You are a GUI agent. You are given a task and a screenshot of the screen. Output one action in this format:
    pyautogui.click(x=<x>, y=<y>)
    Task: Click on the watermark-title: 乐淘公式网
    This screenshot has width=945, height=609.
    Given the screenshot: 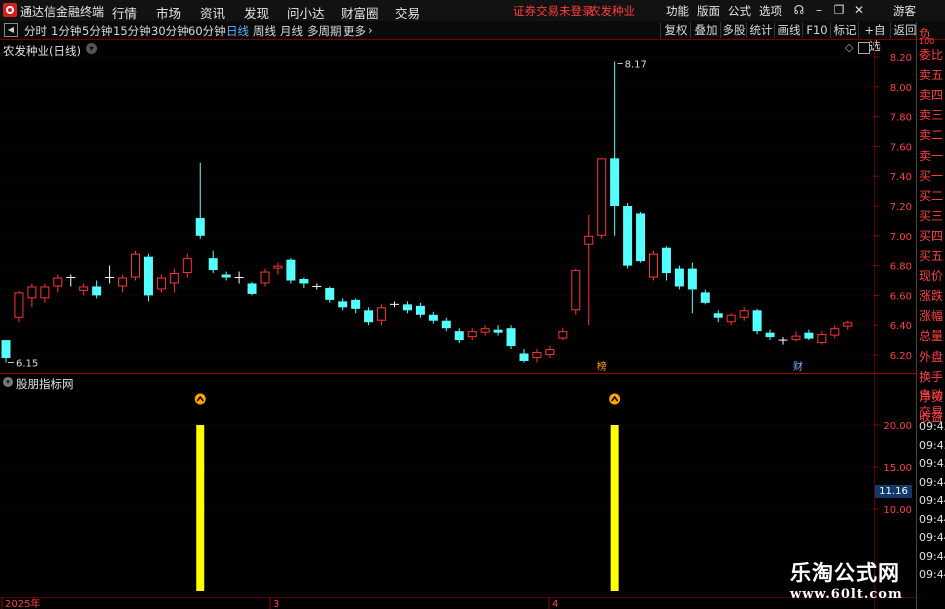 What is the action you would take?
    pyautogui.click(x=845, y=573)
    